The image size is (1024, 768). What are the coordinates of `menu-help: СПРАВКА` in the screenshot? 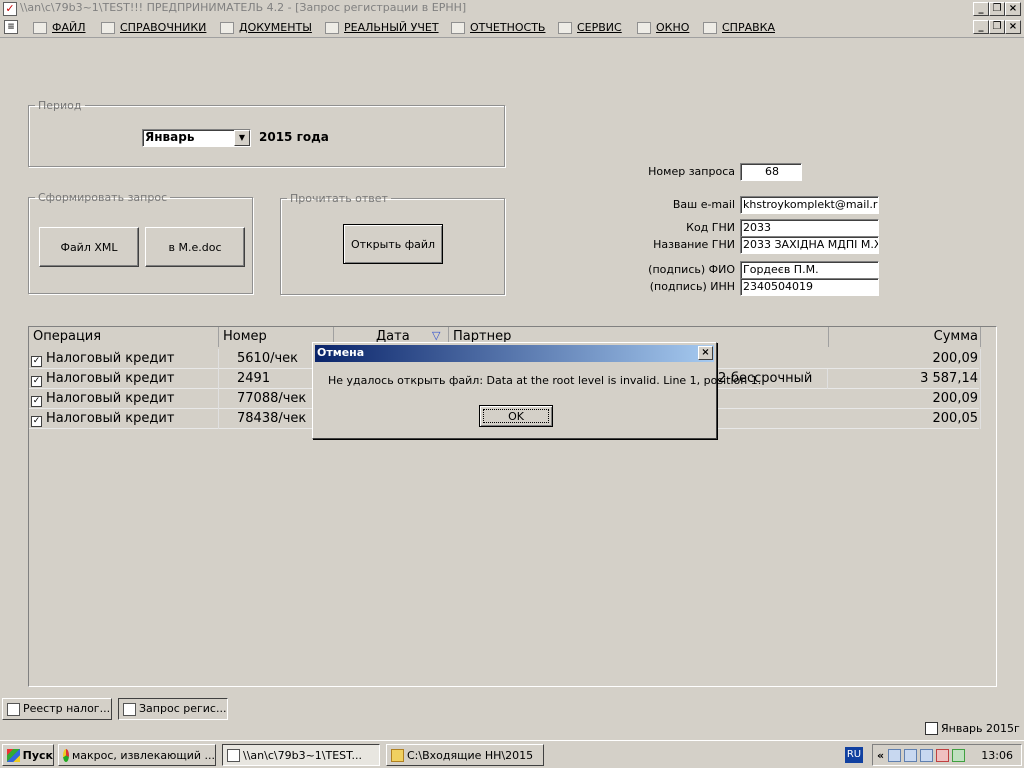 It's located at (739, 27).